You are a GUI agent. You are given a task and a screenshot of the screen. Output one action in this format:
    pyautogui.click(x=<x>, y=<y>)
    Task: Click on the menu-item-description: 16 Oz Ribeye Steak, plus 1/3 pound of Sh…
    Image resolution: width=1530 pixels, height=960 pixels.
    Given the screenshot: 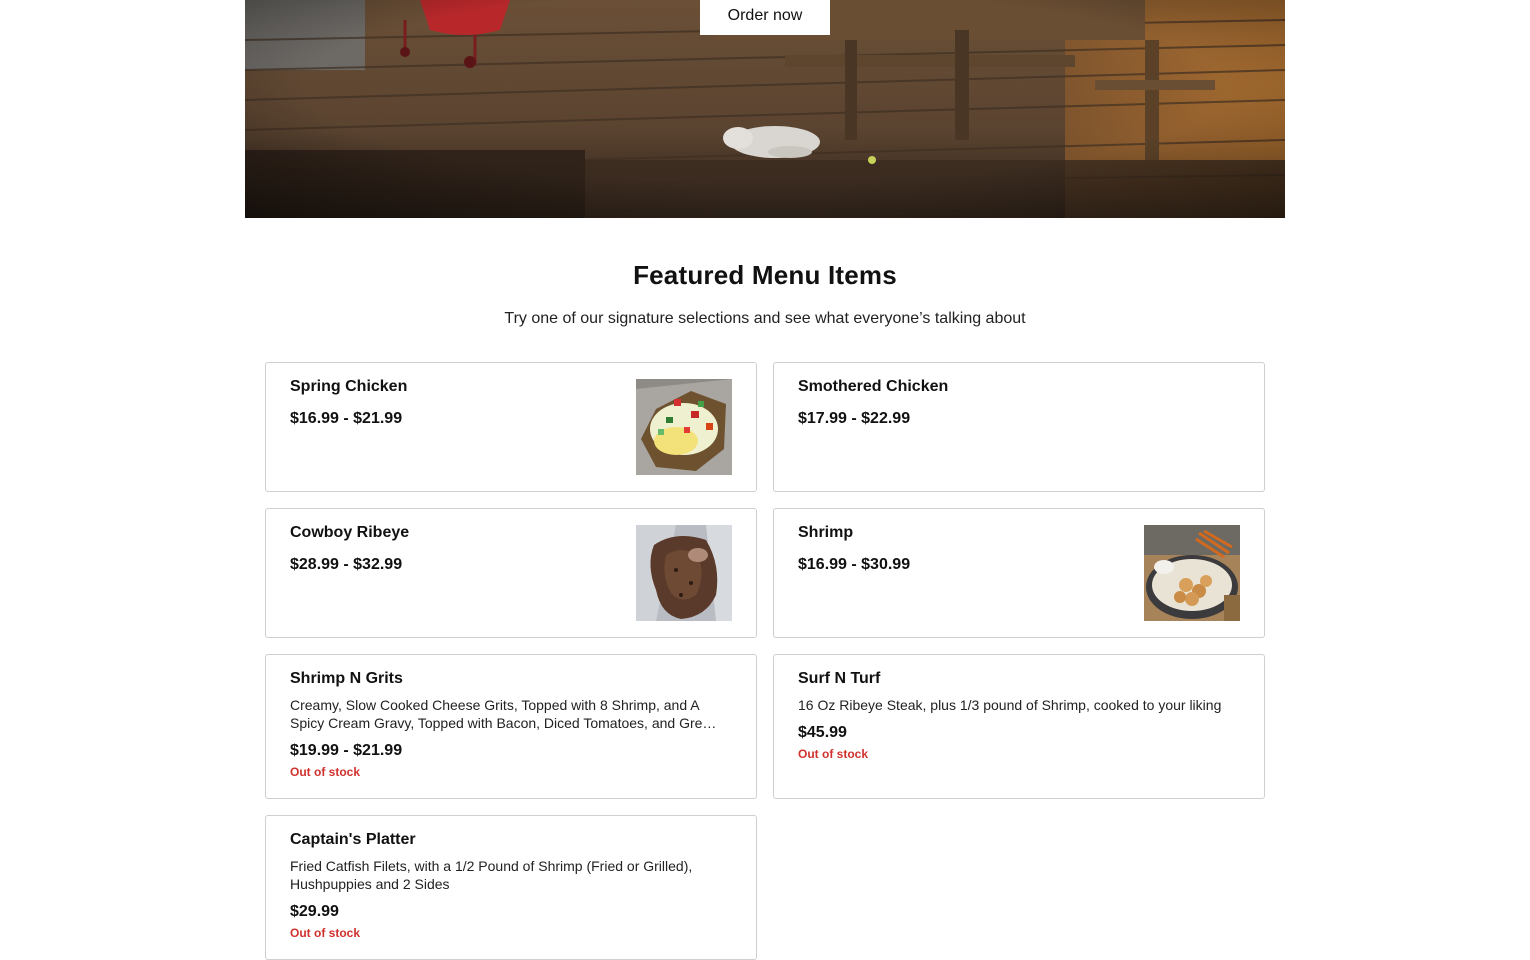 What is the action you would take?
    pyautogui.click(x=1010, y=705)
    